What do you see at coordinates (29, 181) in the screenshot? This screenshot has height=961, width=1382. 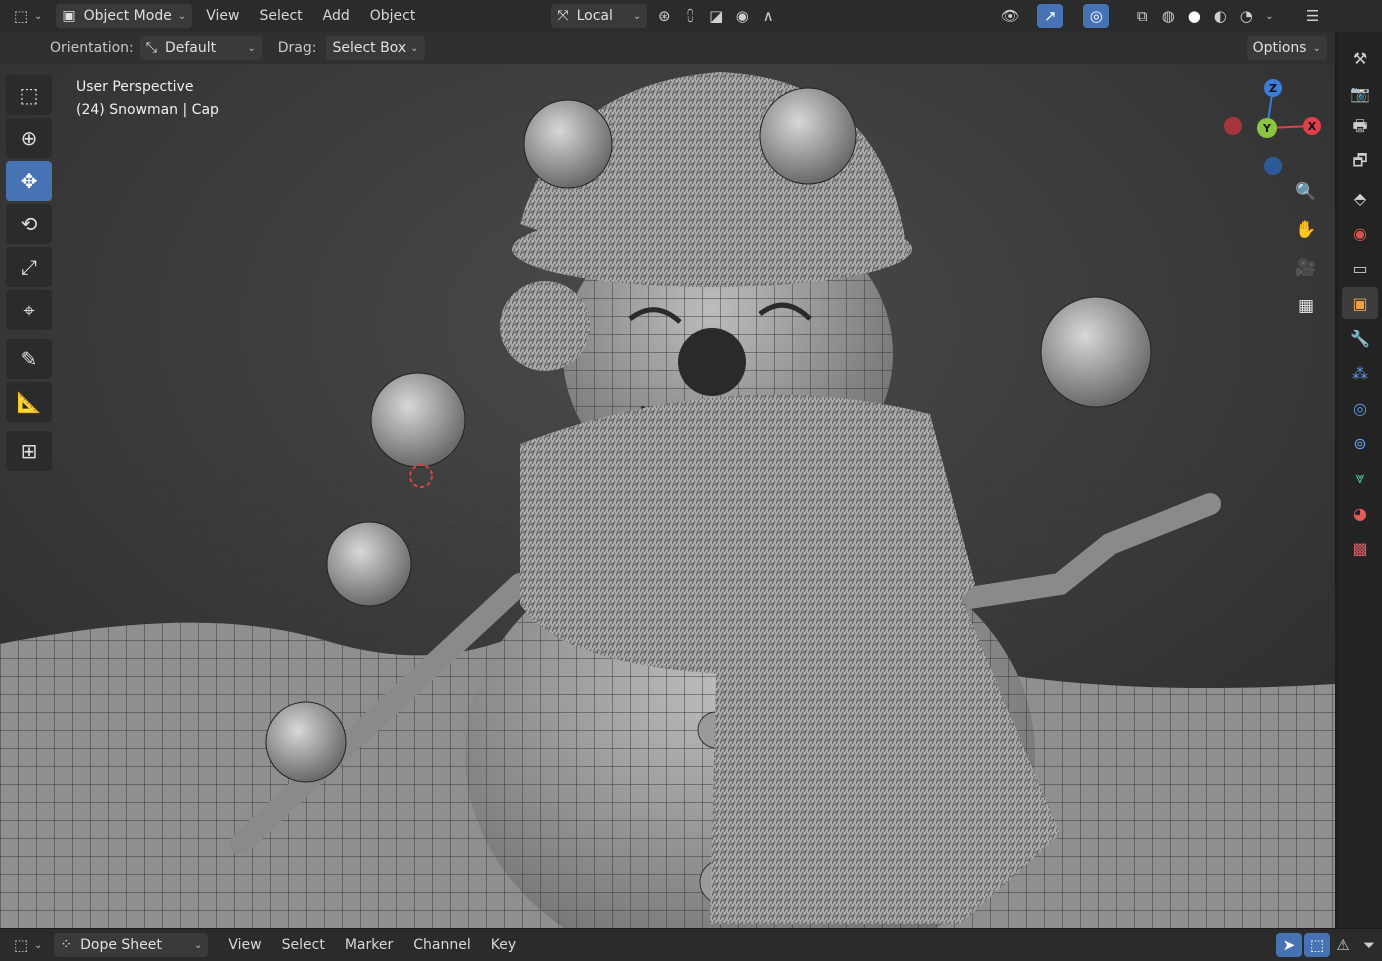 I see `move-tool-icon: ✥` at bounding box center [29, 181].